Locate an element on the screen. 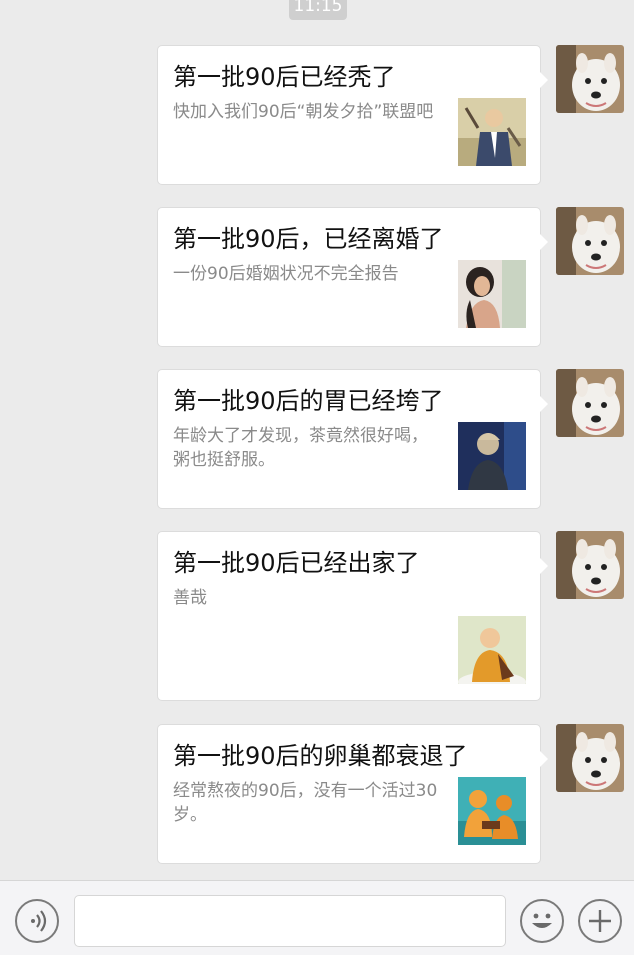 This screenshot has height=955, width=634. article-title: 第一批90后的卵巢都衰退了 is located at coordinates (320, 756).